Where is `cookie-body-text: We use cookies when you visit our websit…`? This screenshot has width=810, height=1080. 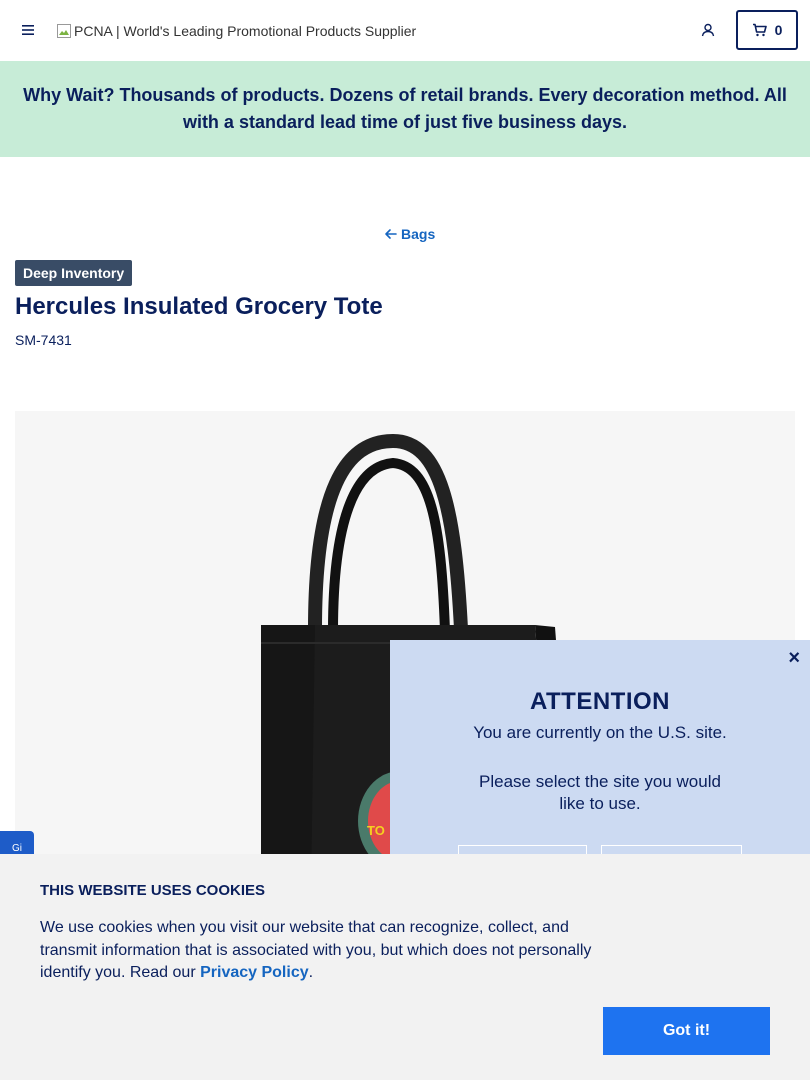
cookie-body-text: We use cookies when you visit our websit… is located at coordinates (316, 950).